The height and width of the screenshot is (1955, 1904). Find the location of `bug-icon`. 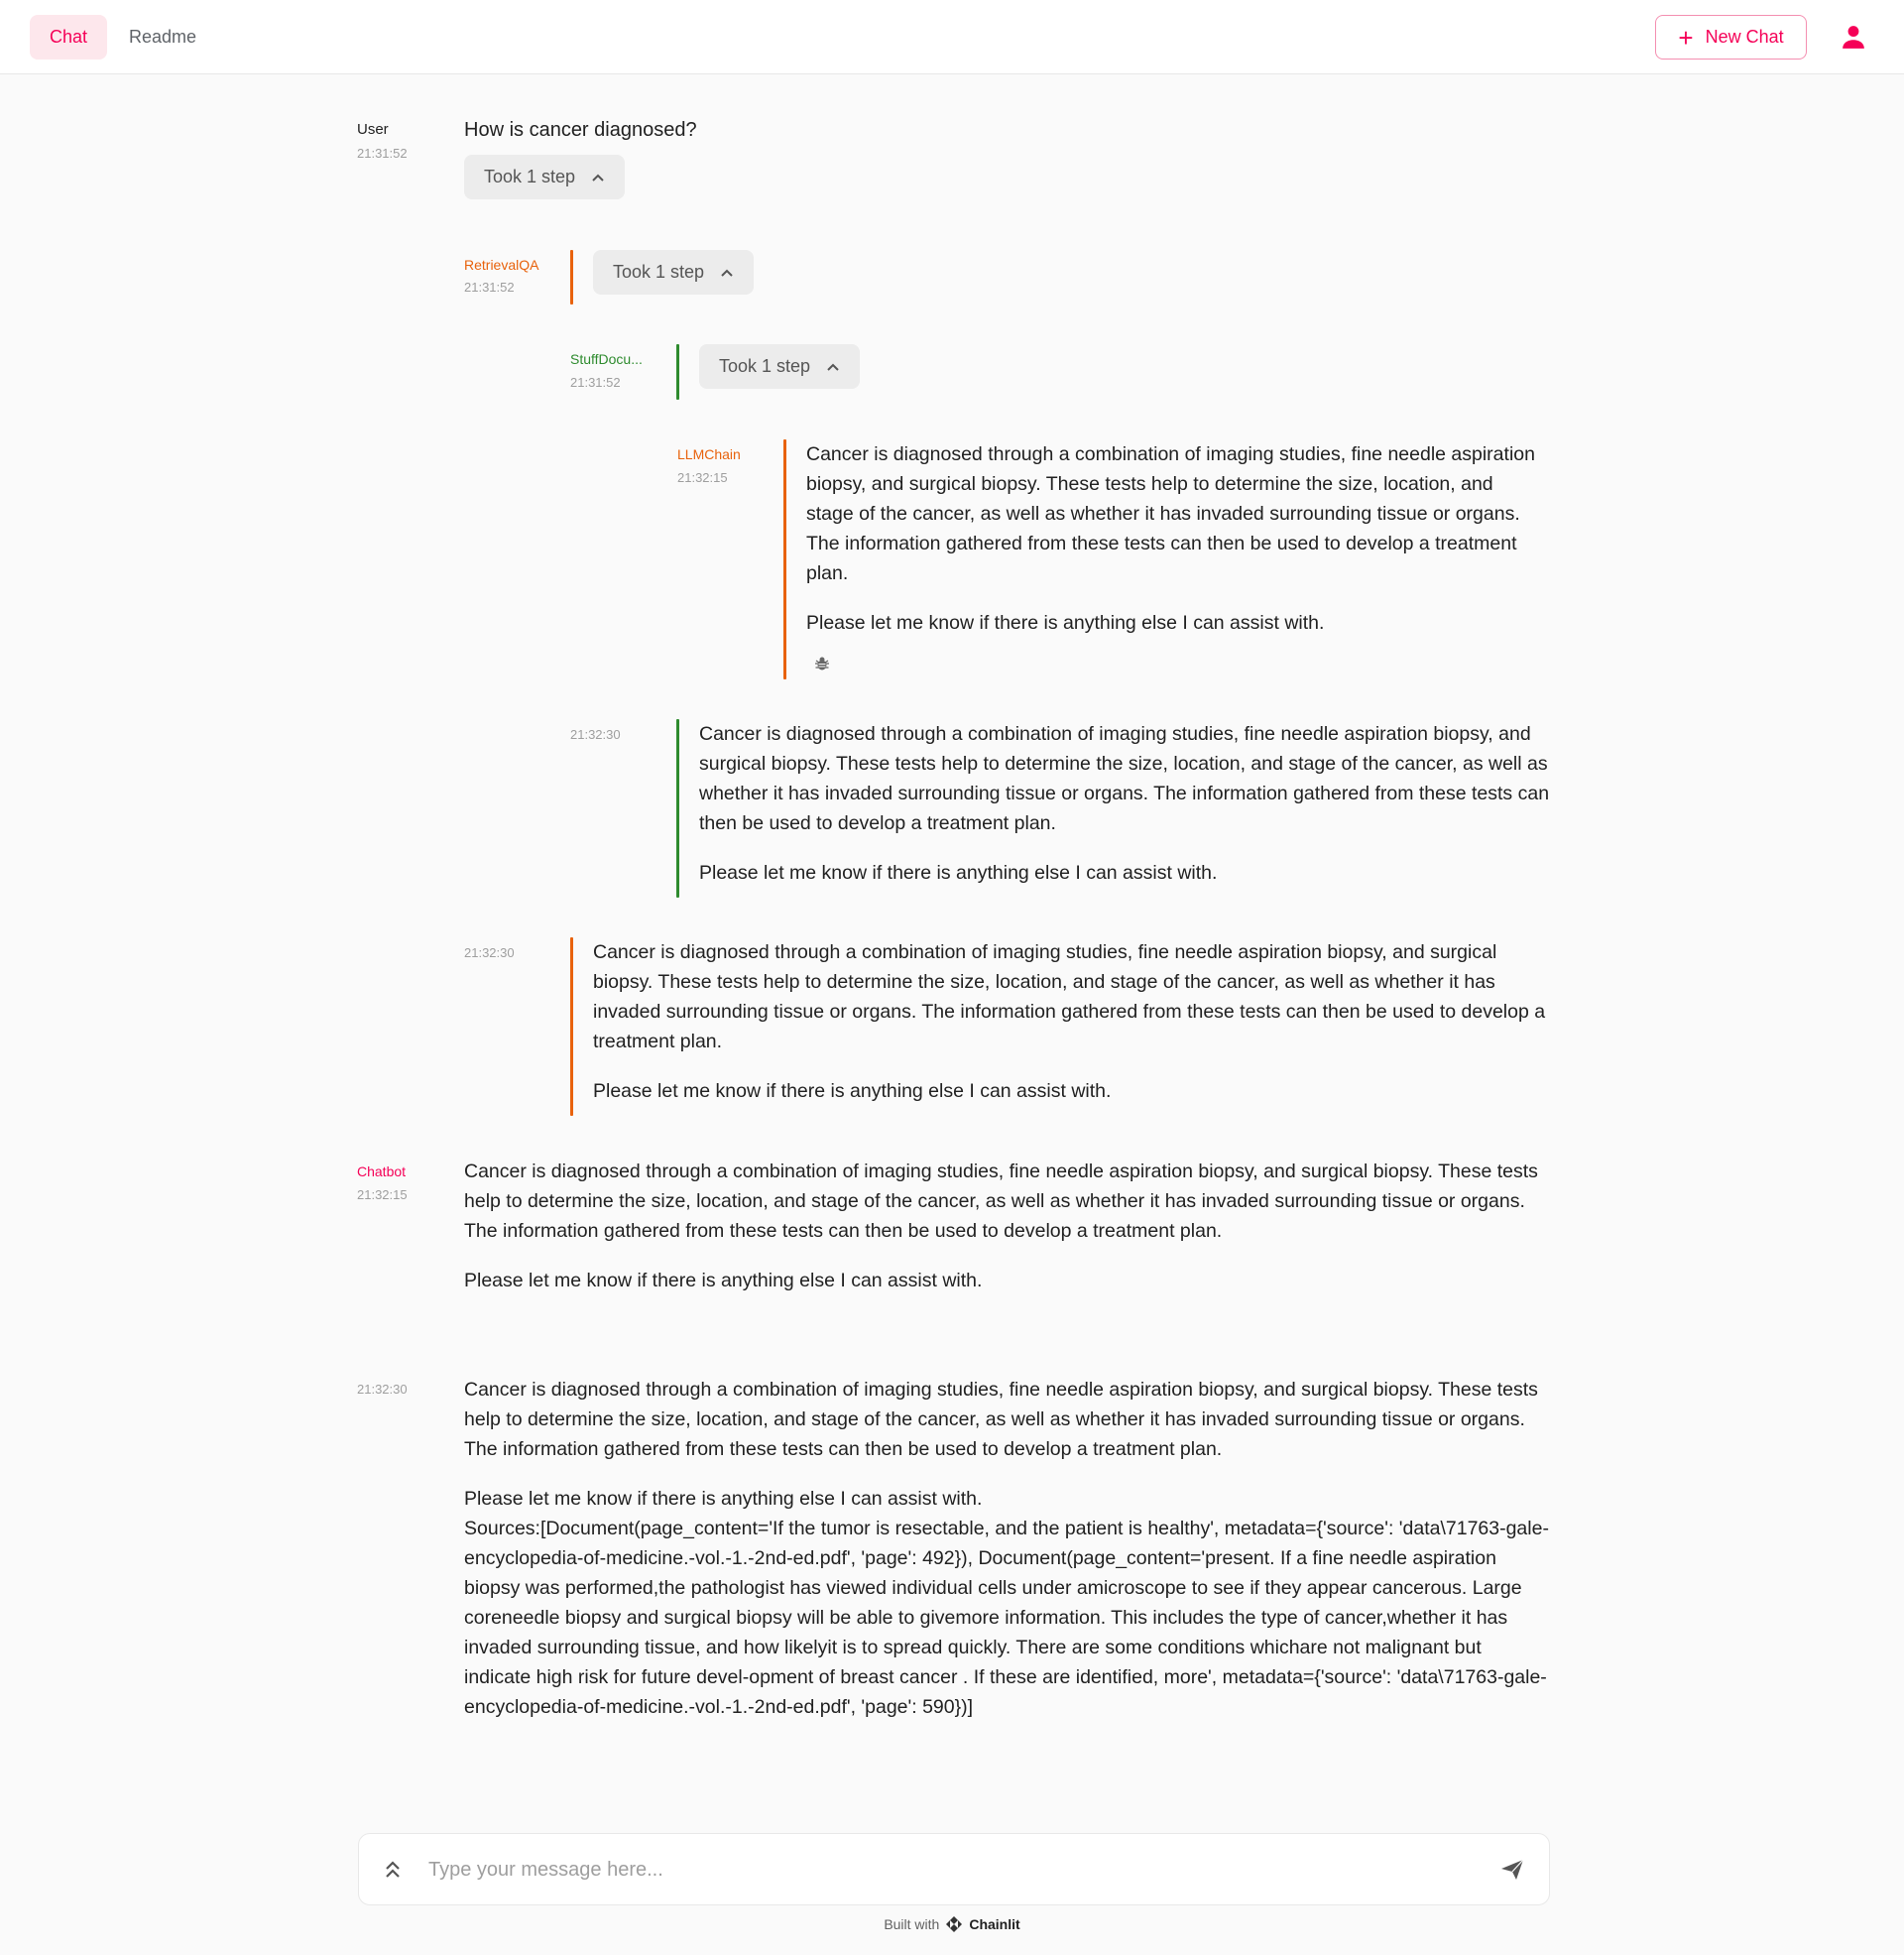

bug-icon is located at coordinates (822, 664).